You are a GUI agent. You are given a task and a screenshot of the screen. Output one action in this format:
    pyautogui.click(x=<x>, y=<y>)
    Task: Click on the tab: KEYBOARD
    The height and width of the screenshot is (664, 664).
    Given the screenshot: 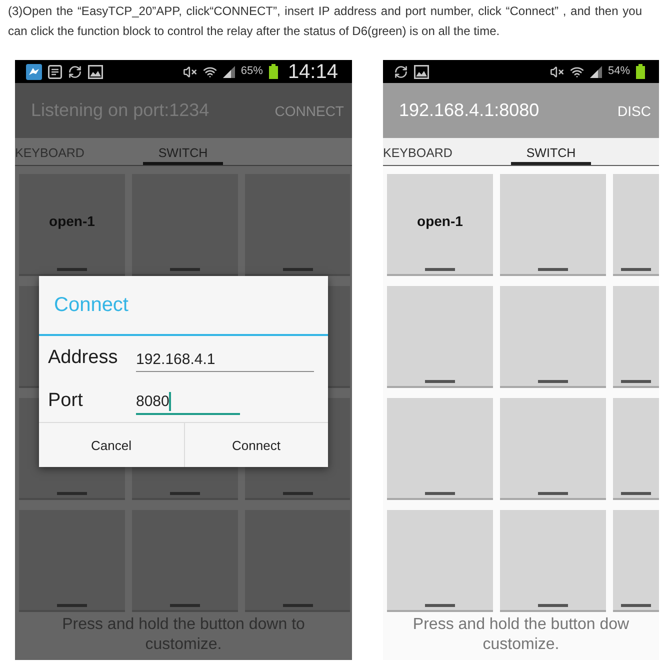 What is the action you would take?
    pyautogui.click(x=447, y=151)
    